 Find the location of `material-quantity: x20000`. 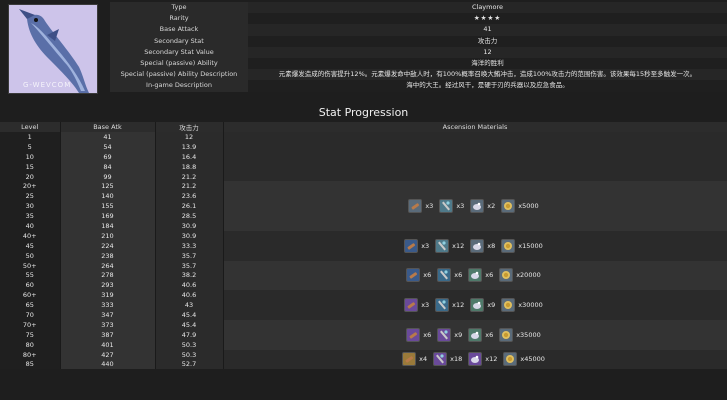

material-quantity: x20000 is located at coordinates (528, 275).